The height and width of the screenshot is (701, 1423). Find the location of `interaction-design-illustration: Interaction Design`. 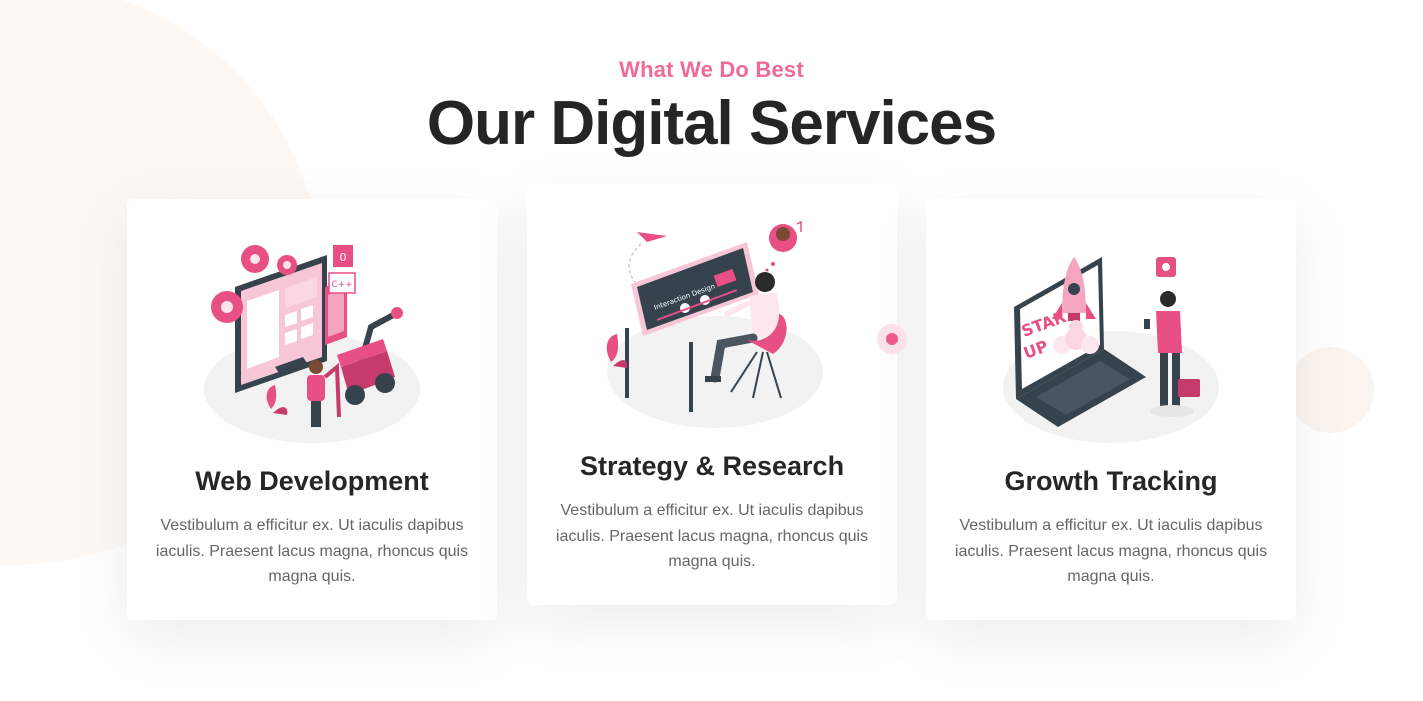

interaction-design-illustration: Interaction Design is located at coordinates (714, 324).